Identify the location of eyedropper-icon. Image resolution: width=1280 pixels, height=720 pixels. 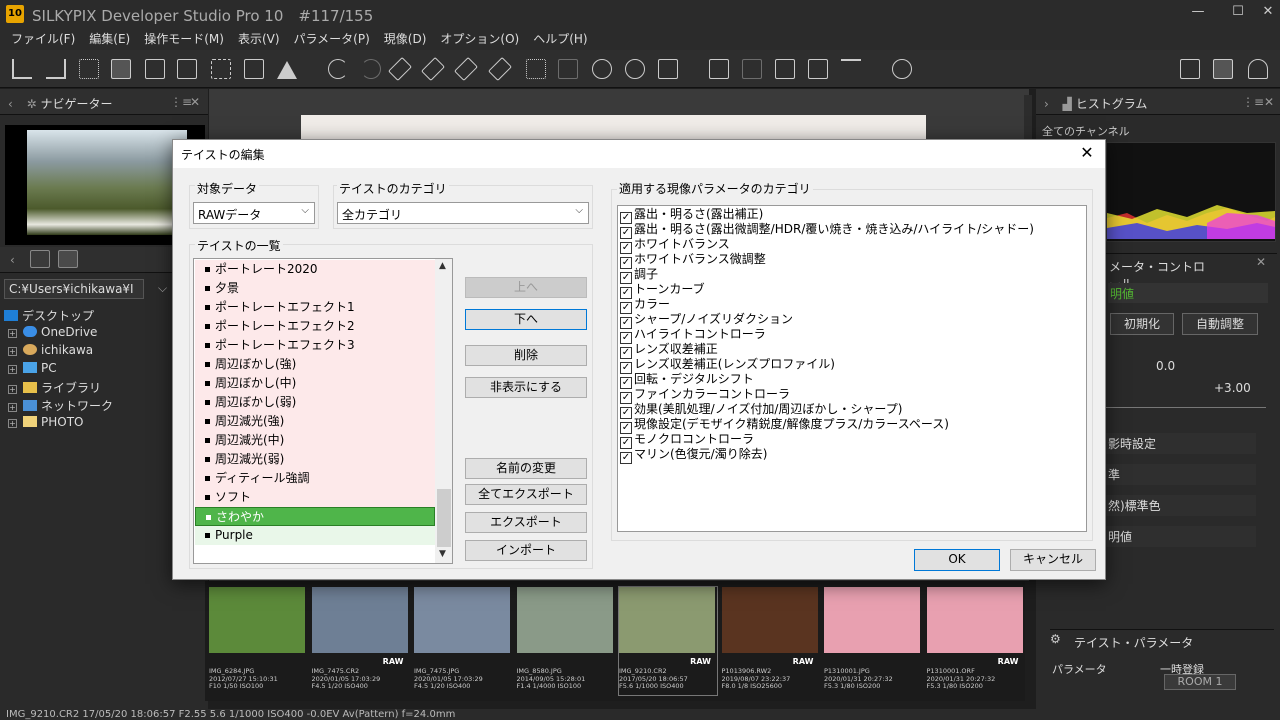
(400, 69).